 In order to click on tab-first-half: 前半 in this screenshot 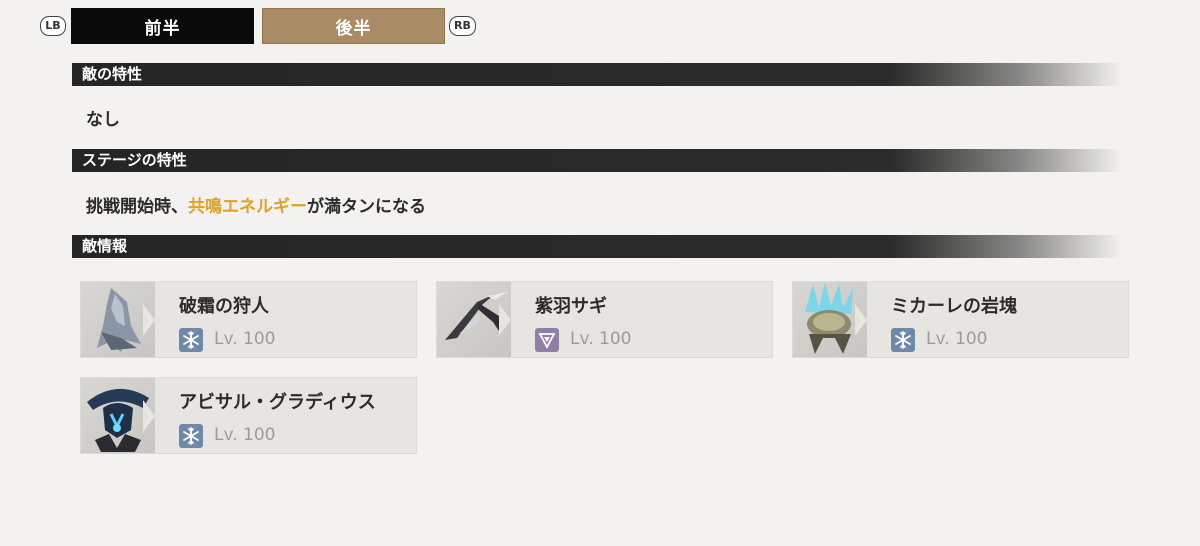, I will do `click(162, 26)`.